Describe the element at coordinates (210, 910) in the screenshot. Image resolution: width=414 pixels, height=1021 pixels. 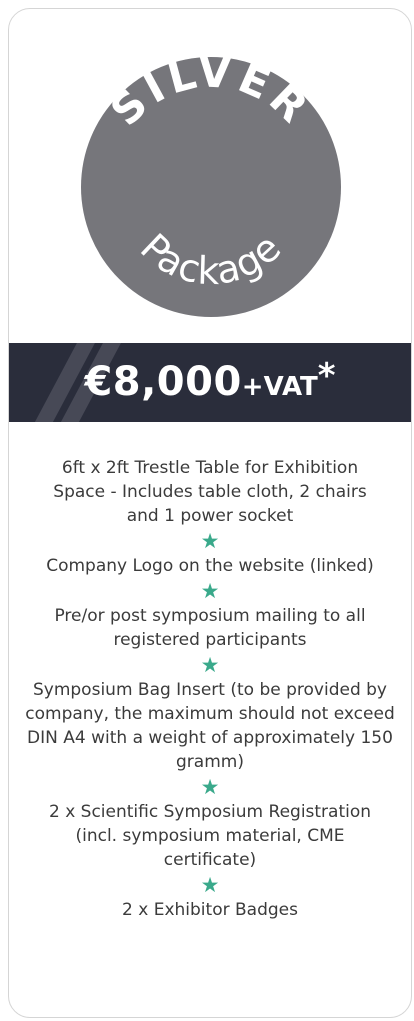
I see `feature-item: 2 x Exhibitor Badges` at that location.